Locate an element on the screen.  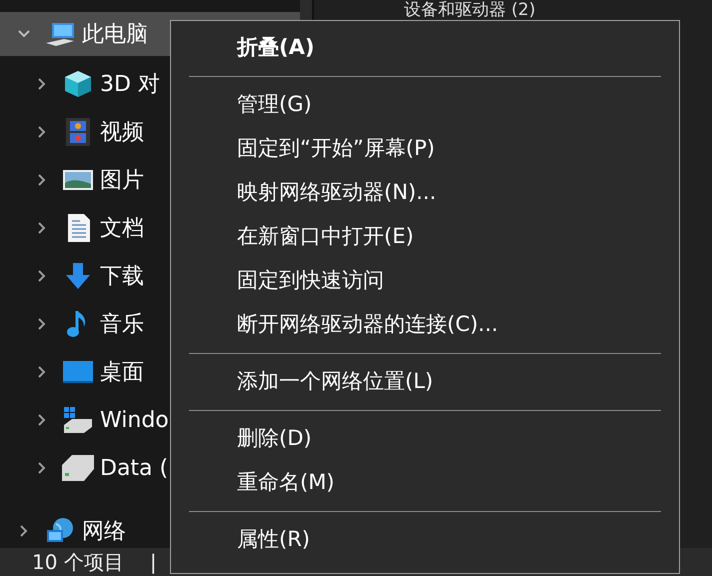
menu-item: 重命名(M) is located at coordinates (425, 483).